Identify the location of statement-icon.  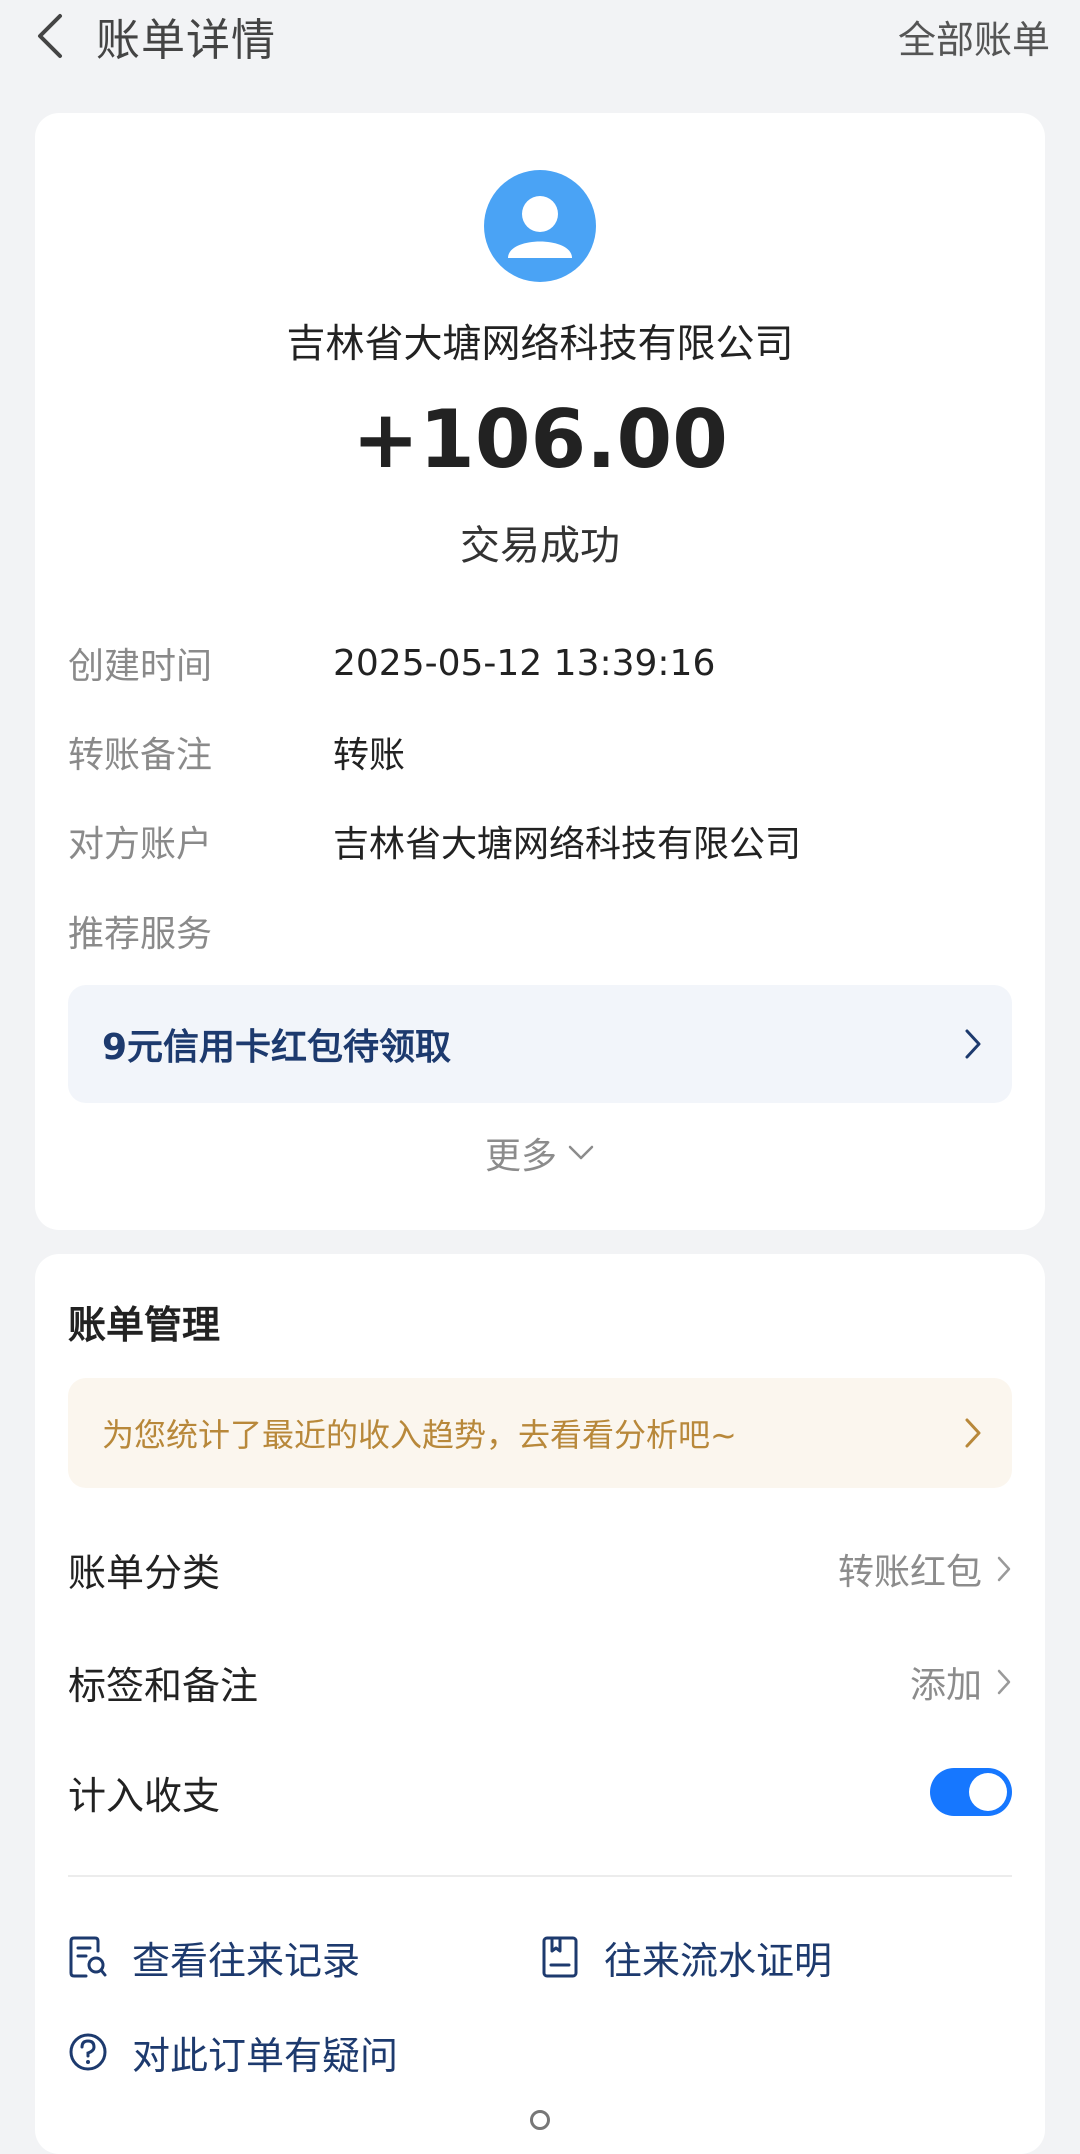
(560, 1957).